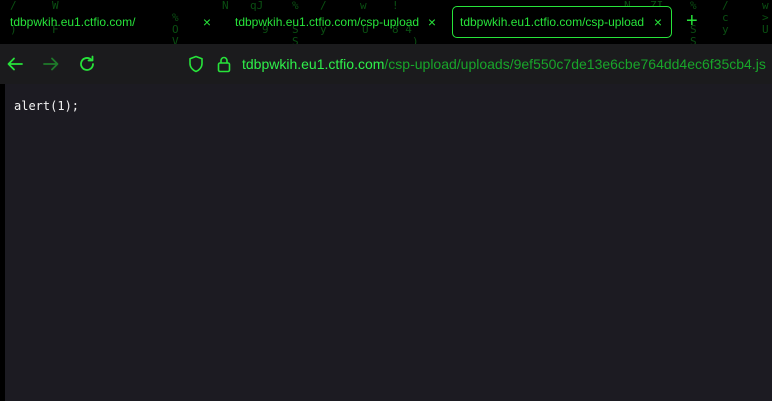 The image size is (772, 401). Describe the element at coordinates (196, 64) in the screenshot. I see `shield-icon` at that location.